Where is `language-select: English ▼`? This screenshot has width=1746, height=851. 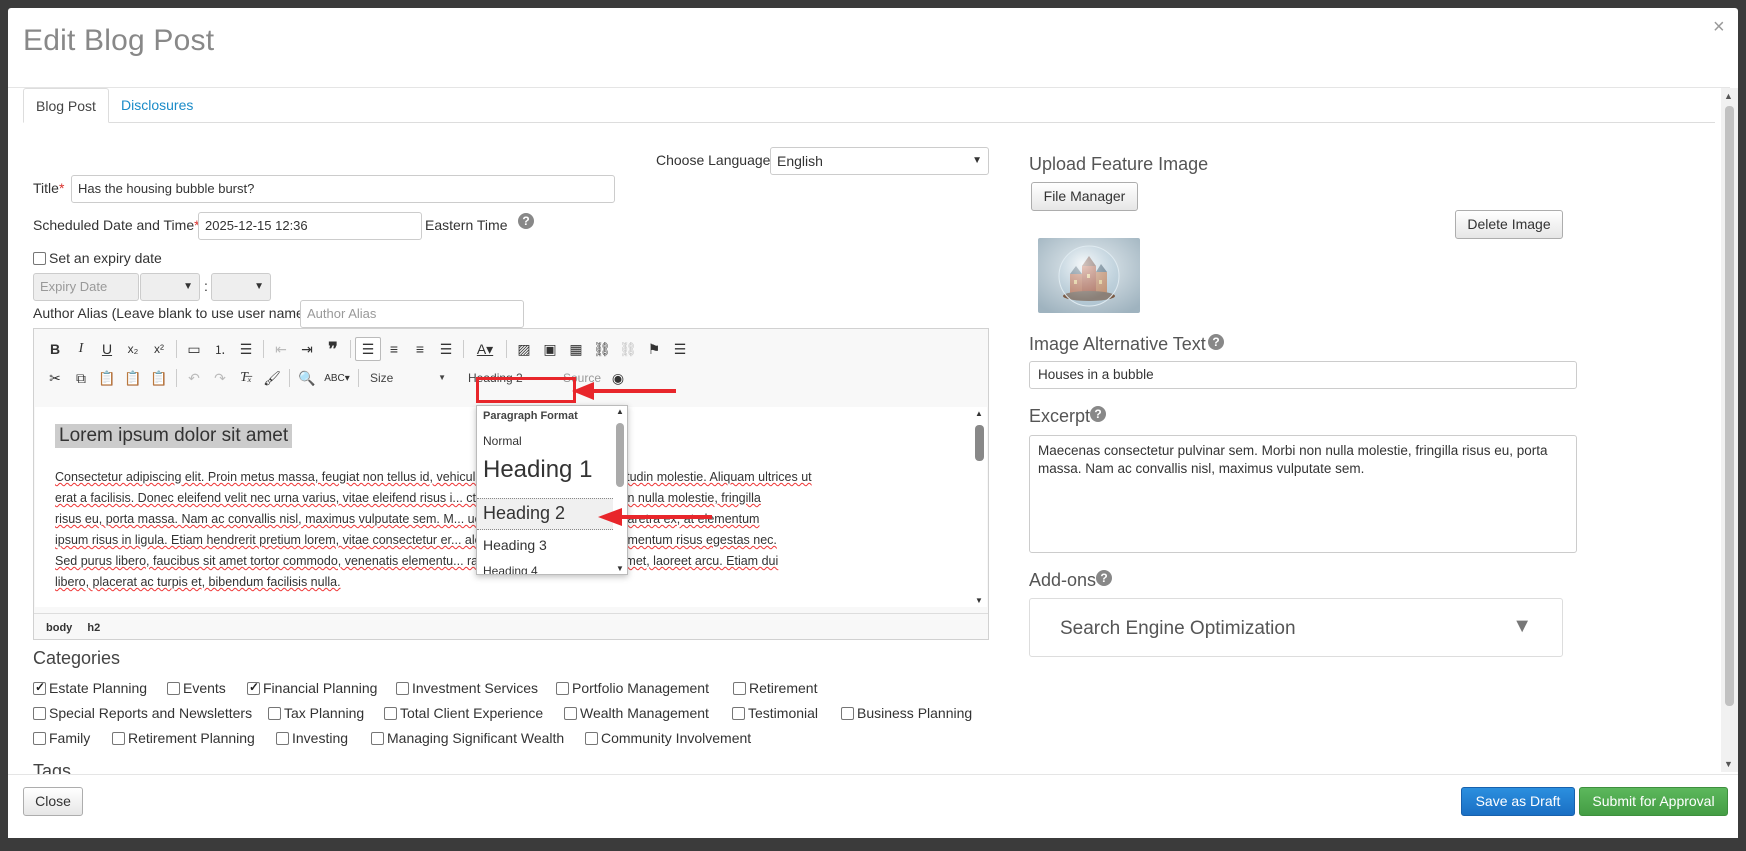
language-select: English ▼ is located at coordinates (879, 161).